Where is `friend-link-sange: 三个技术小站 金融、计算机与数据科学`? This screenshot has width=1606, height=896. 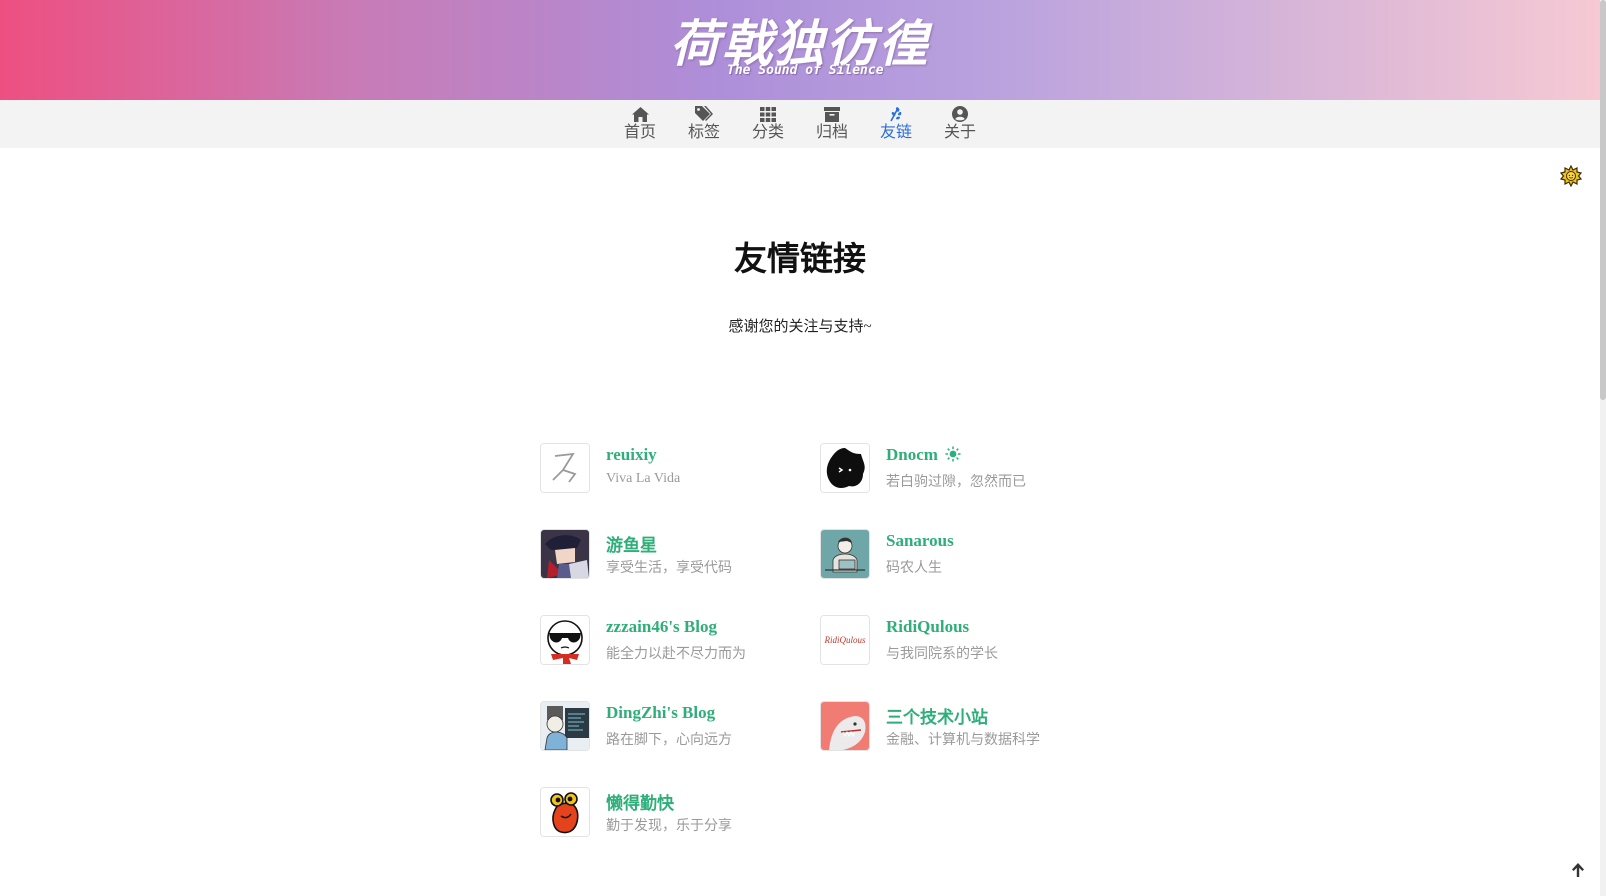
friend-link-sange: 三个技术小站 金融、计算机与数据科学 is located at coordinates (955, 727).